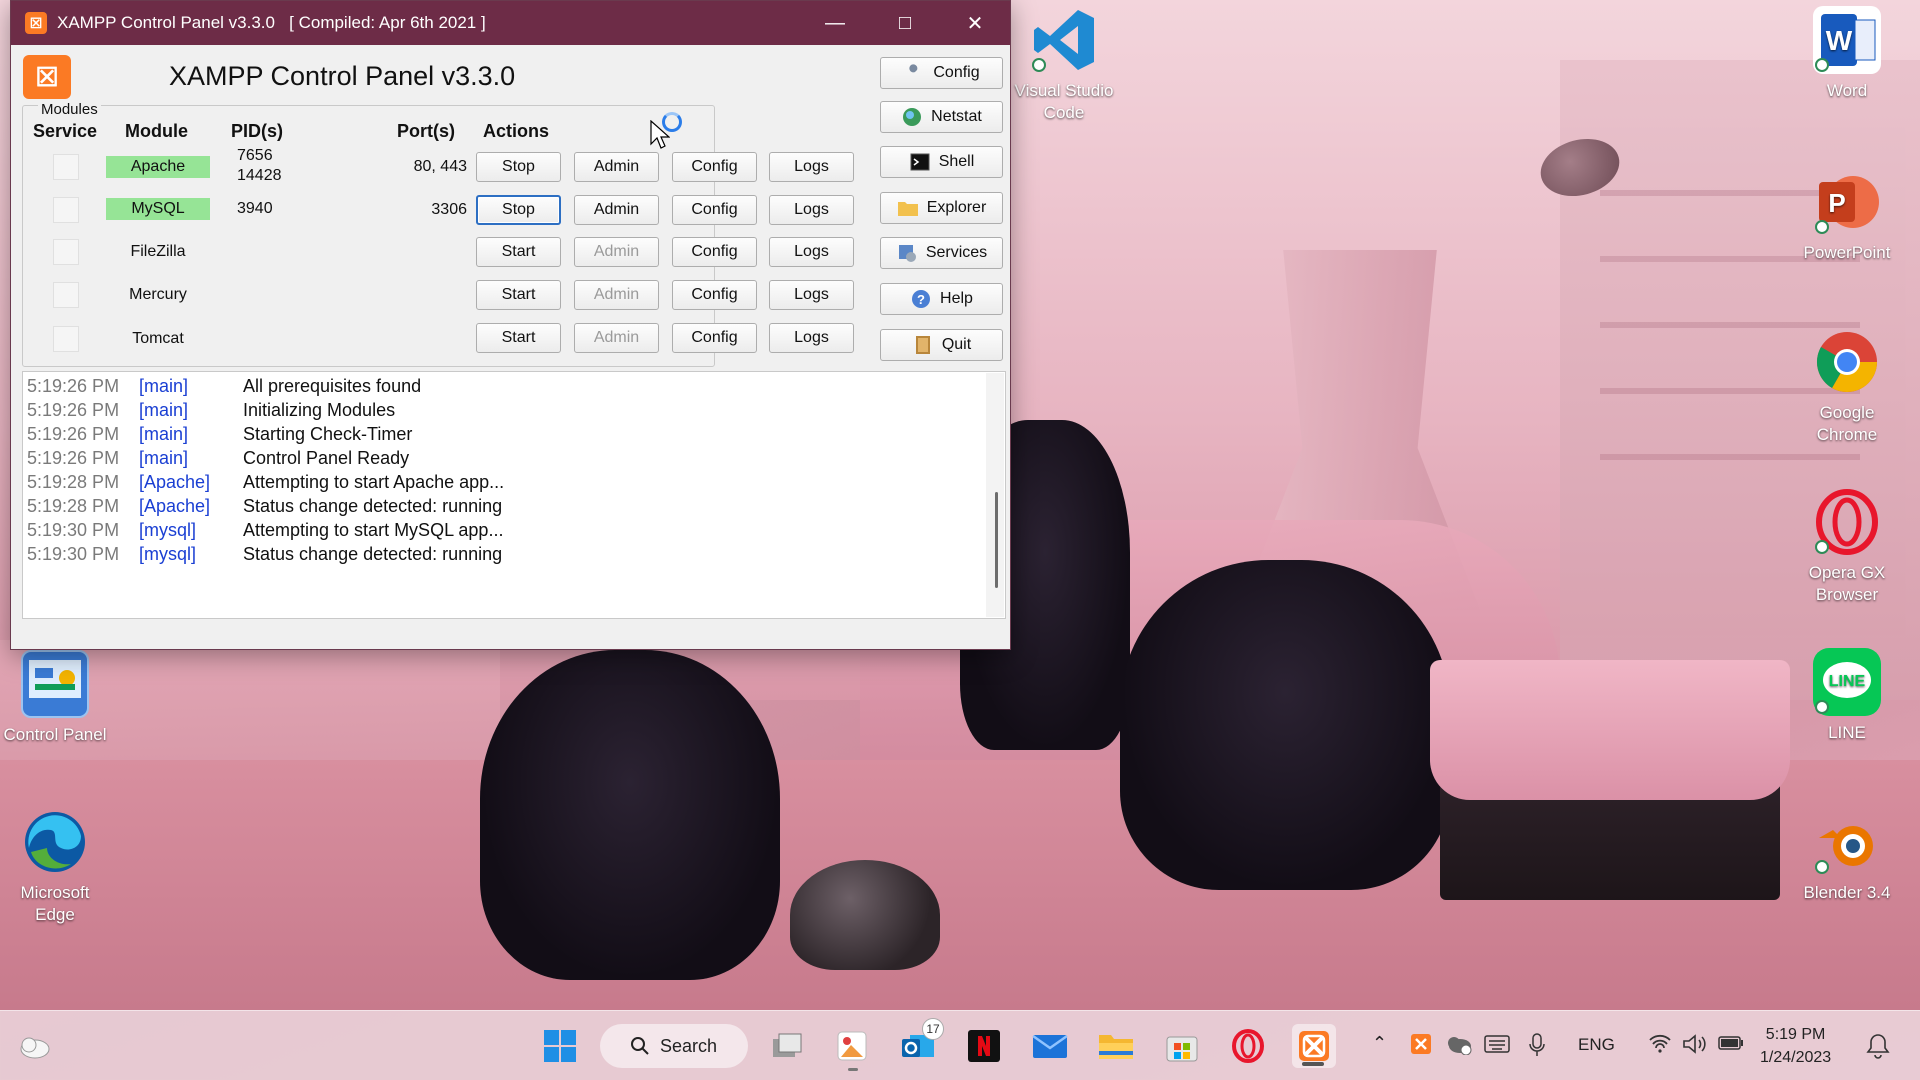 The height and width of the screenshot is (1080, 1920). What do you see at coordinates (811, 338) in the screenshot?
I see `tomcat-logs-button: Logs` at bounding box center [811, 338].